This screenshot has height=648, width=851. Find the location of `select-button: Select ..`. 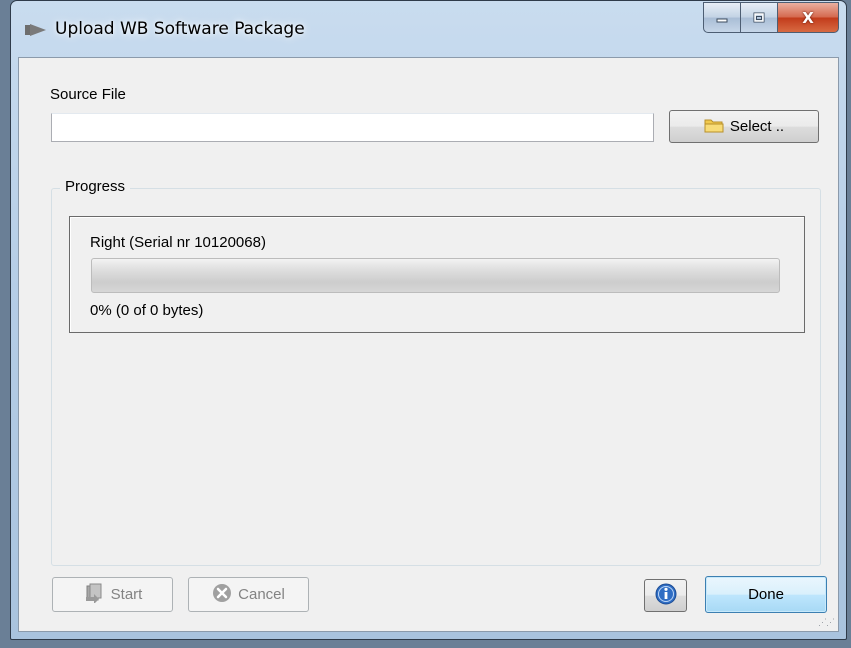

select-button: Select .. is located at coordinates (744, 126).